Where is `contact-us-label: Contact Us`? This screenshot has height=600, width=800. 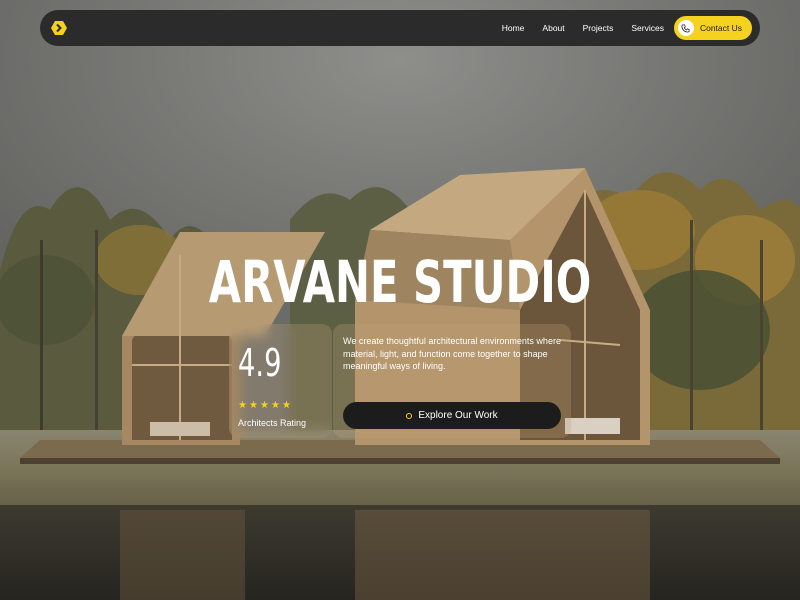 contact-us-label: Contact Us is located at coordinates (720, 28).